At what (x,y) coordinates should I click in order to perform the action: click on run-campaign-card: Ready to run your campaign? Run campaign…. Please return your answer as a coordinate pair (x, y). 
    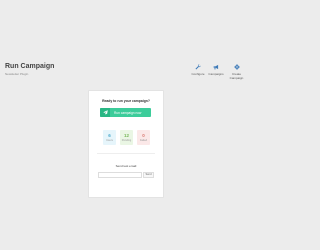
    Looking at the image, I should click on (126, 144).